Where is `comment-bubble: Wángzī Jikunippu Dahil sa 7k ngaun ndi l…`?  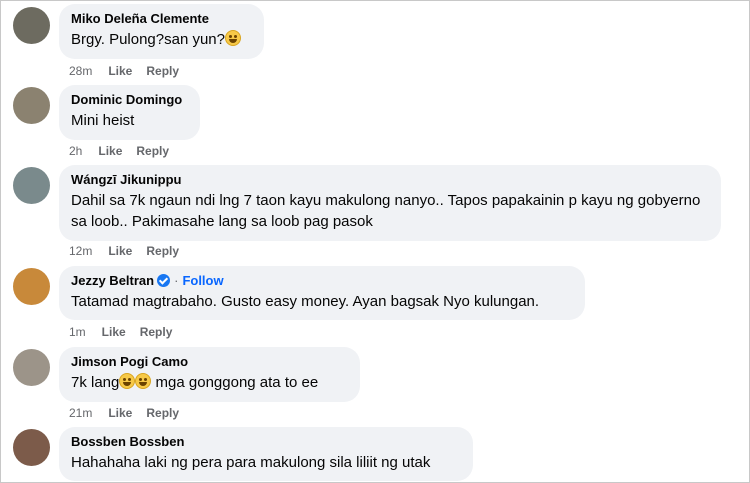 comment-bubble: Wángzī Jikunippu Dahil sa 7k ngaun ndi l… is located at coordinates (390, 203).